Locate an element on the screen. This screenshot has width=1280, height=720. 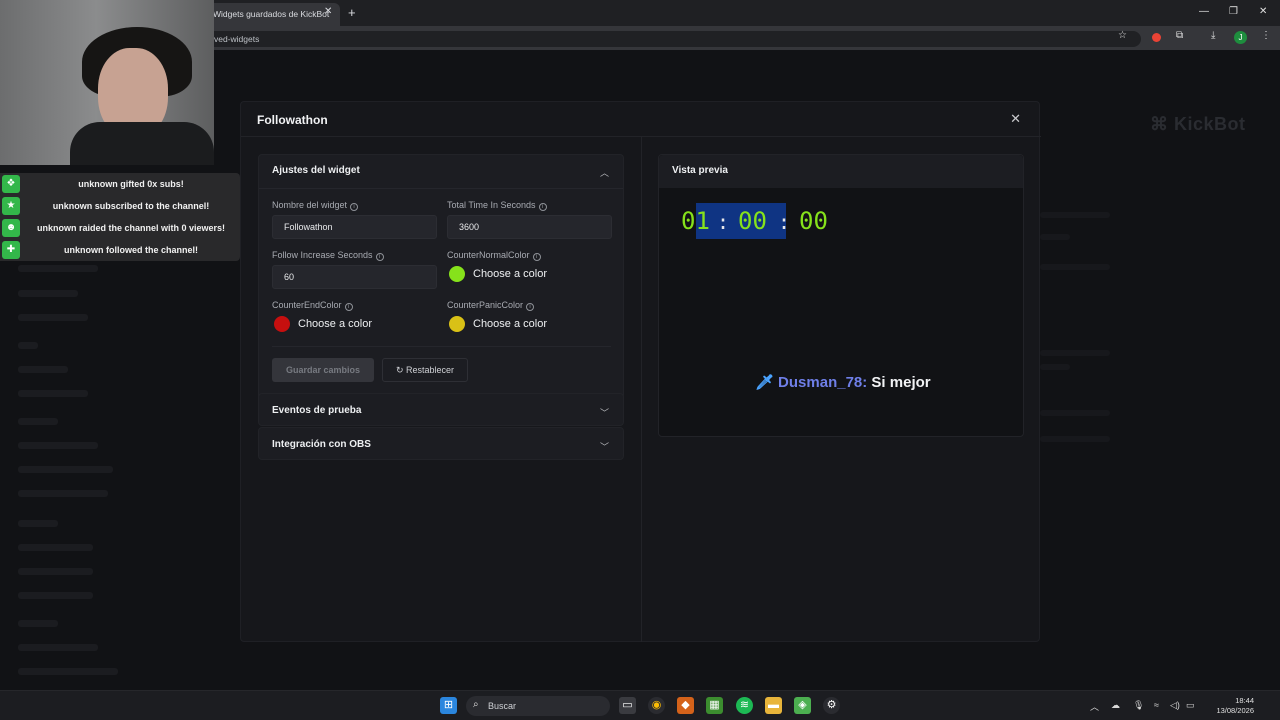
normal-color-picker: Choose a color is located at coordinates (509, 274).